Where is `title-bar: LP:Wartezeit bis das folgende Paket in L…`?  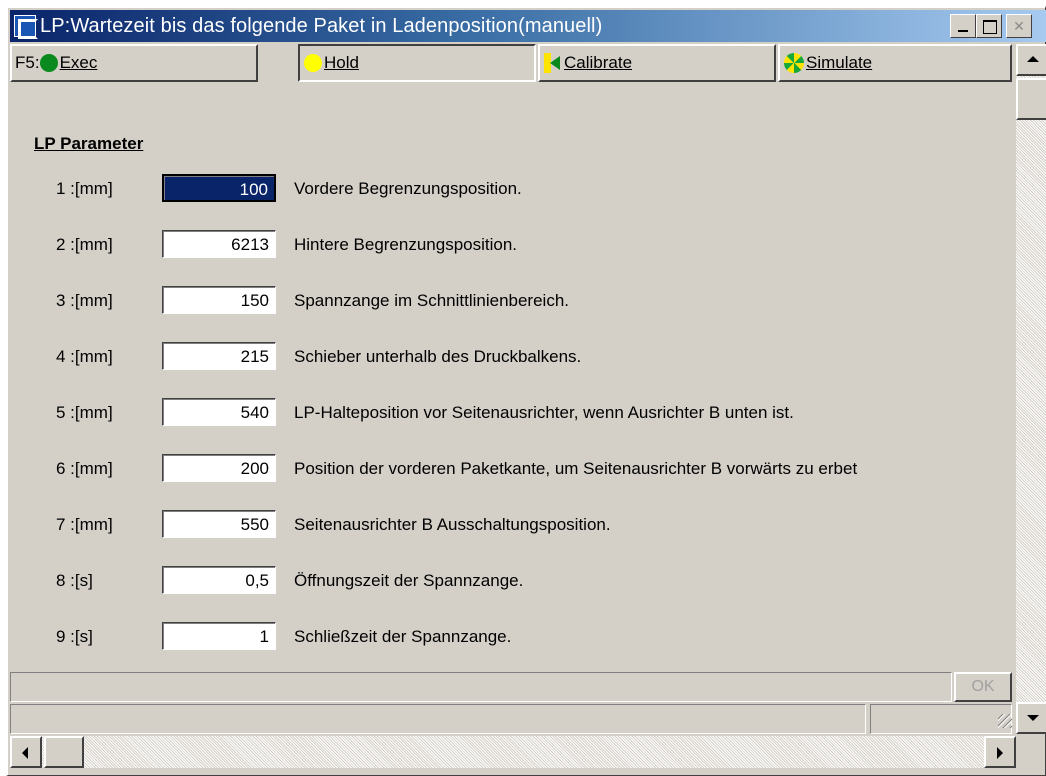 title-bar: LP:Wartezeit bis das folgende Paket in L… is located at coordinates (528, 26).